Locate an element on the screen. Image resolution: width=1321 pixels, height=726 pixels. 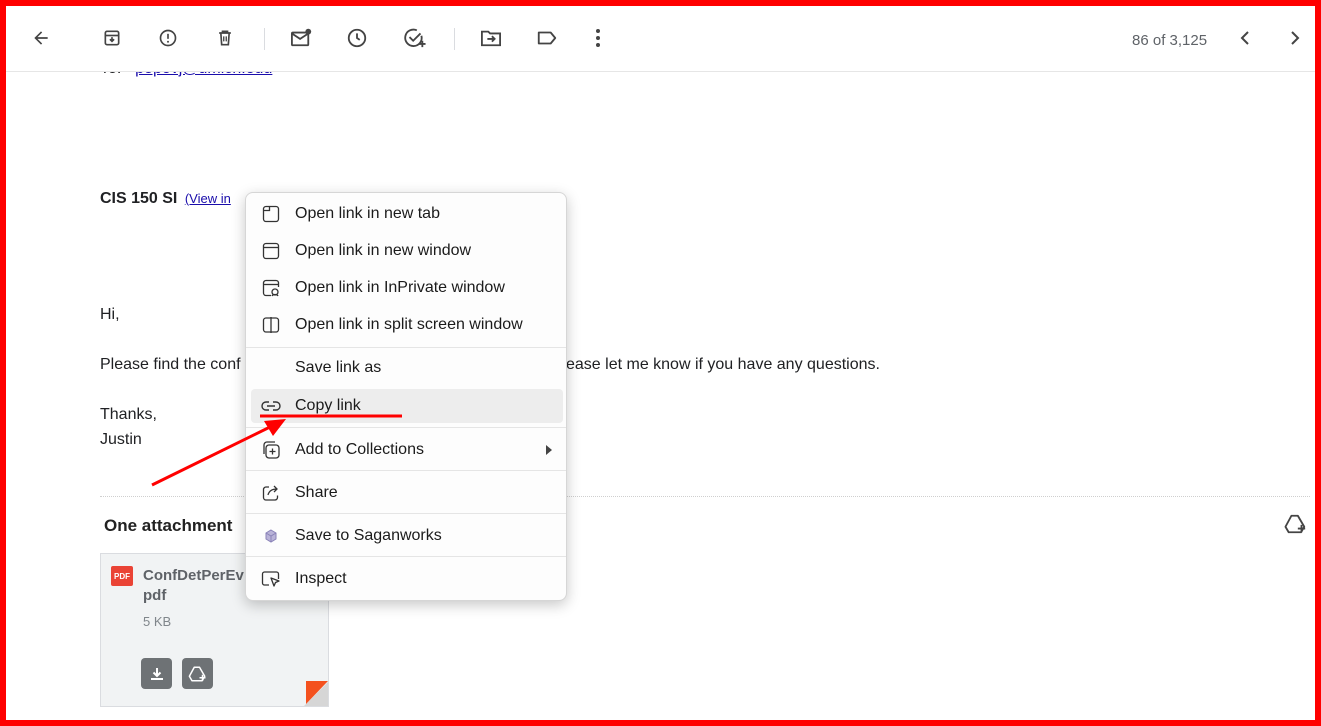
menu-item-share: Share is located at coordinates (407, 493).